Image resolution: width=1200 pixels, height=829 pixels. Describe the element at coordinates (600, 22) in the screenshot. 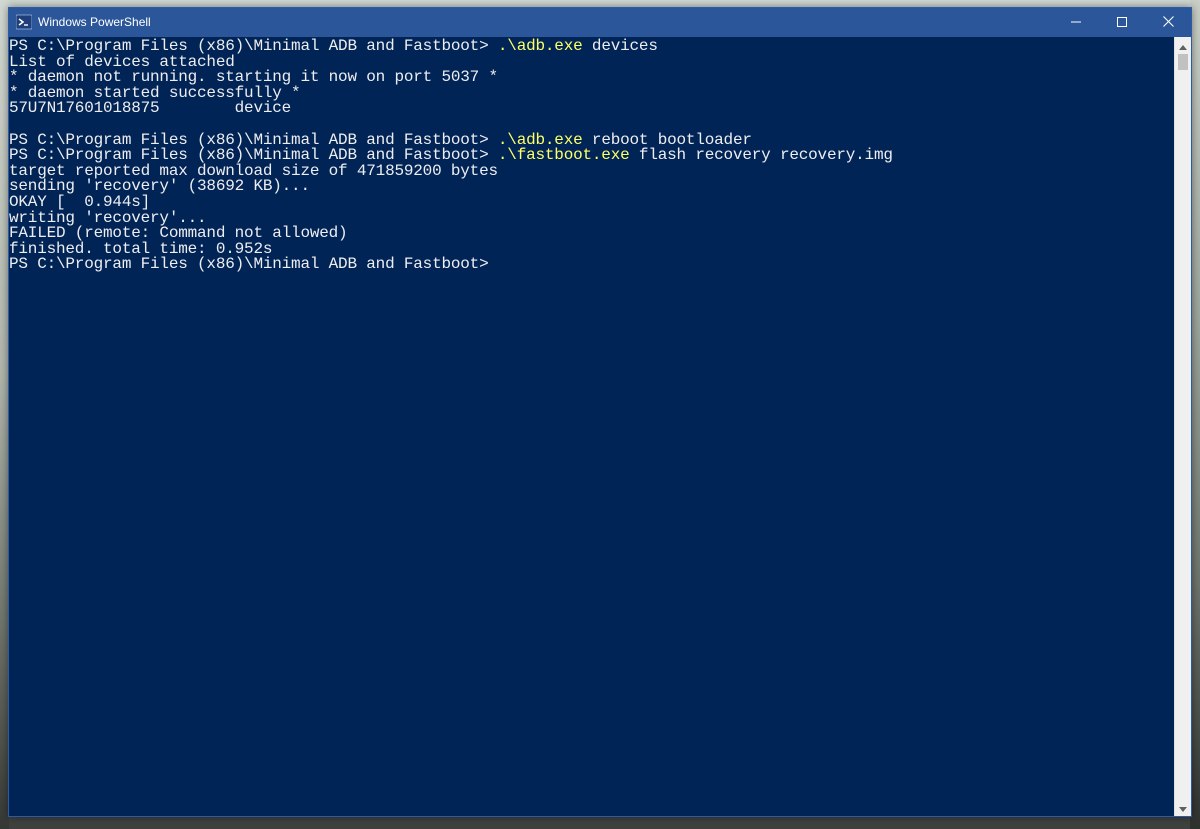

I see `title-bar: Windows PowerShell` at that location.